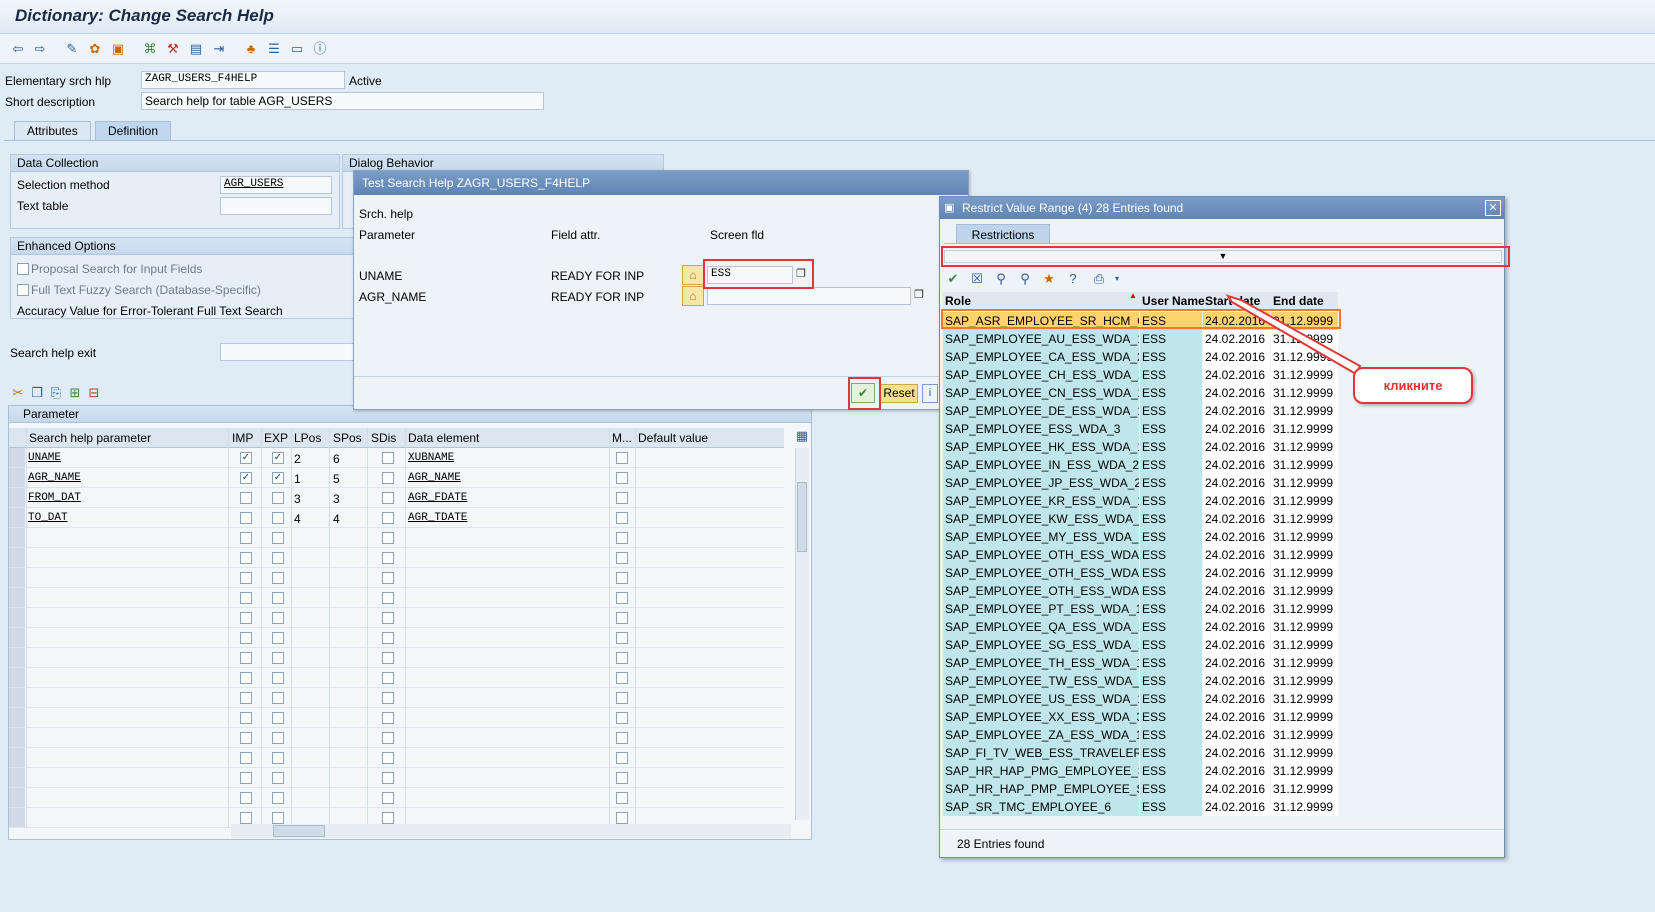 The width and height of the screenshot is (1655, 912). I want to click on arrow-shape, so click(1293, 335).